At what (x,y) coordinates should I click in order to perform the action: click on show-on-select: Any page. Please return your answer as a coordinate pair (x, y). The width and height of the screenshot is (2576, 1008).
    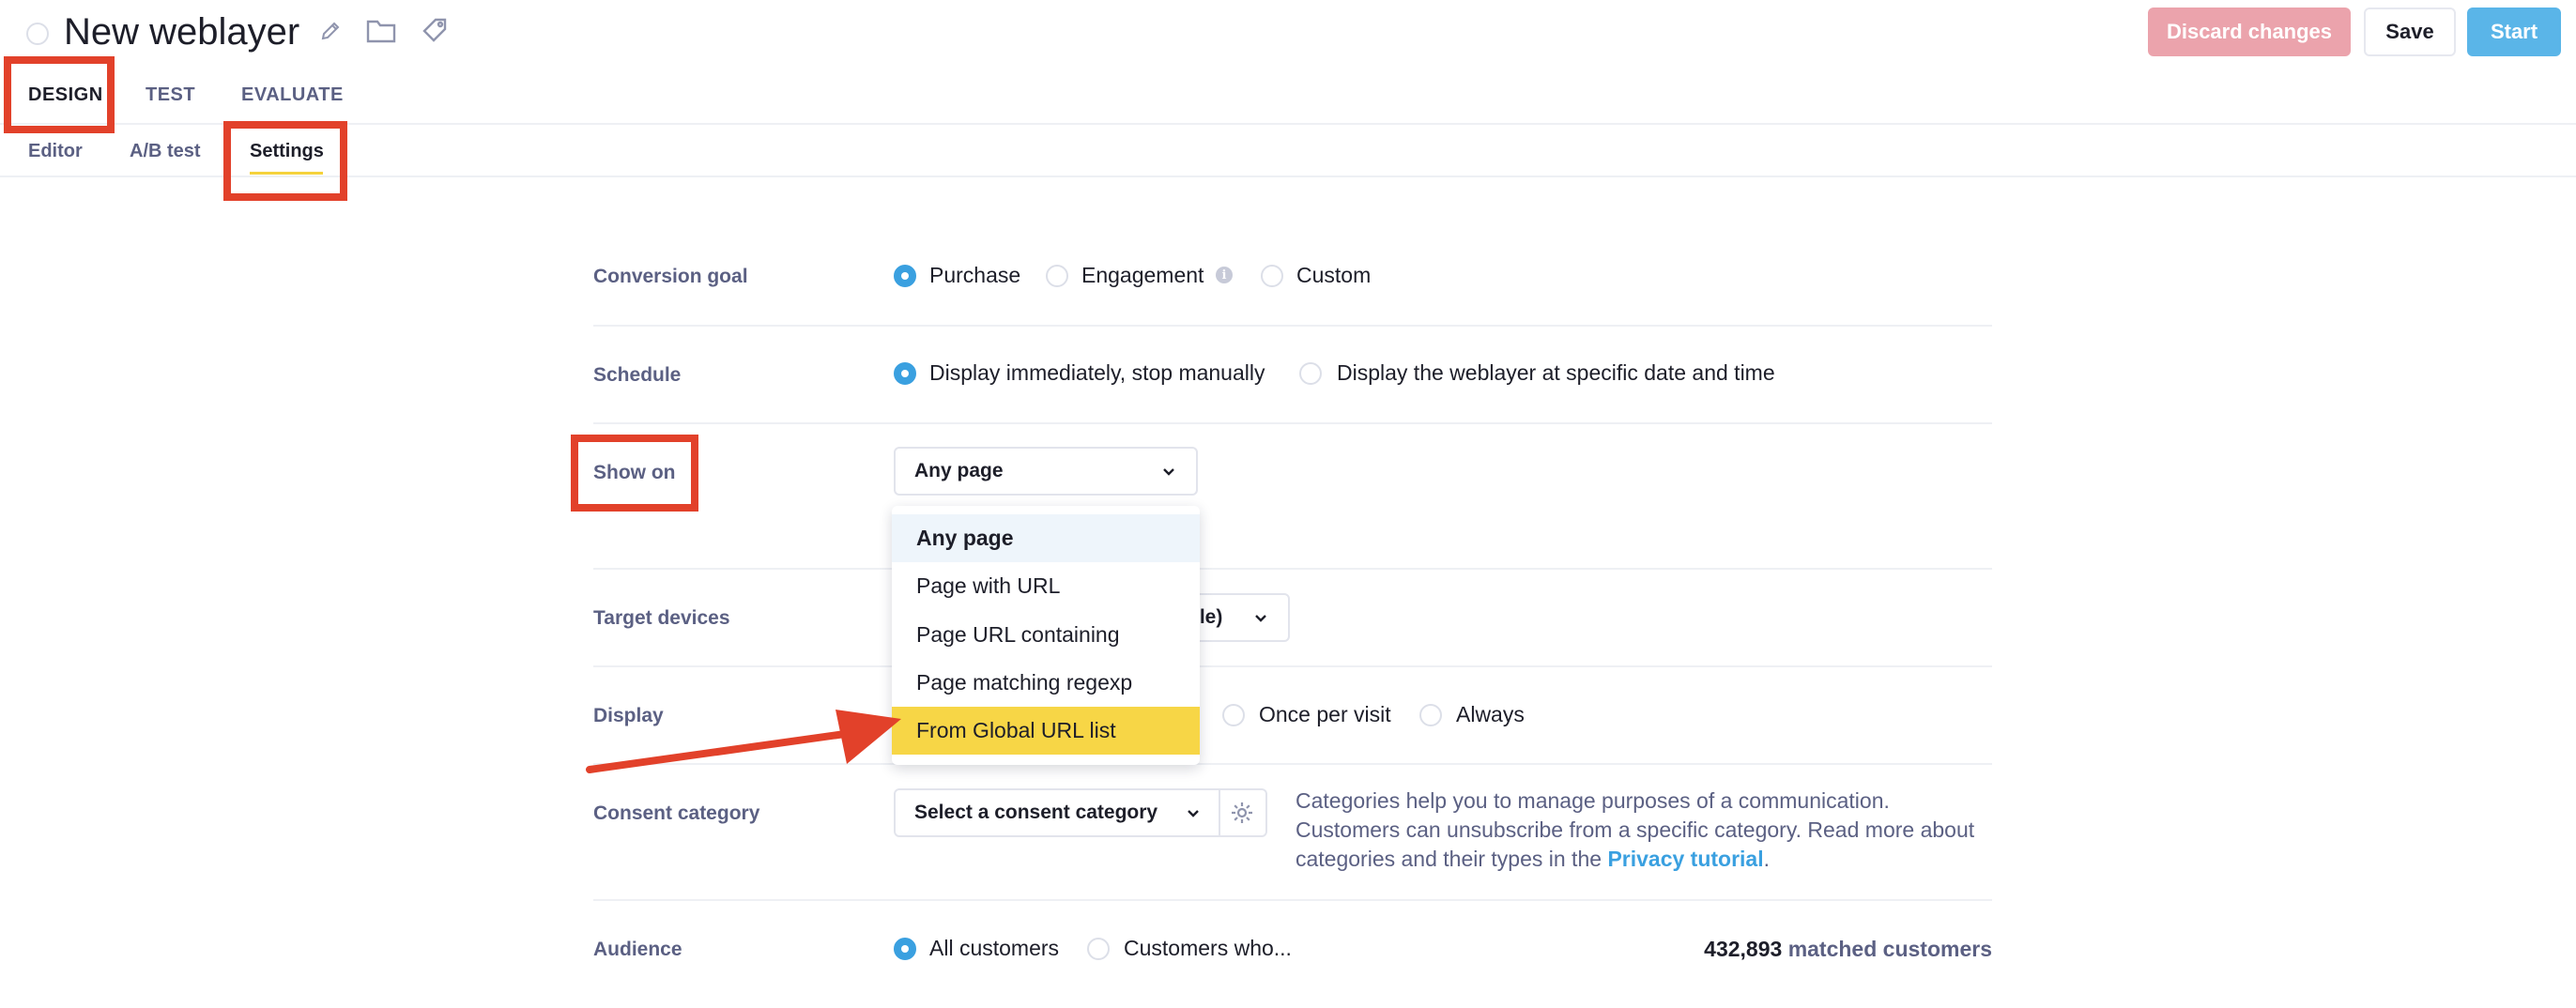
    Looking at the image, I should click on (1046, 471).